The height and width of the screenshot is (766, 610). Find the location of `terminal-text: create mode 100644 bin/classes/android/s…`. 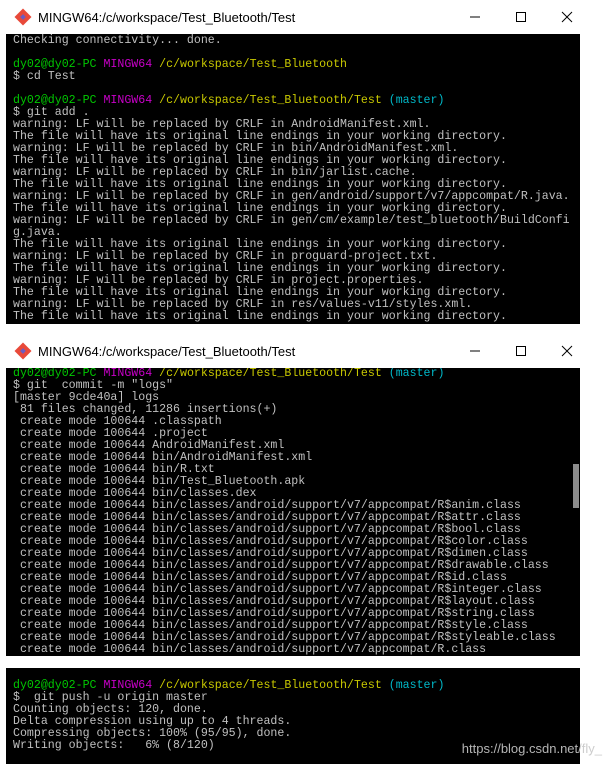

terminal-text: create mode 100644 bin/classes/android/s… is located at coordinates (250, 649).